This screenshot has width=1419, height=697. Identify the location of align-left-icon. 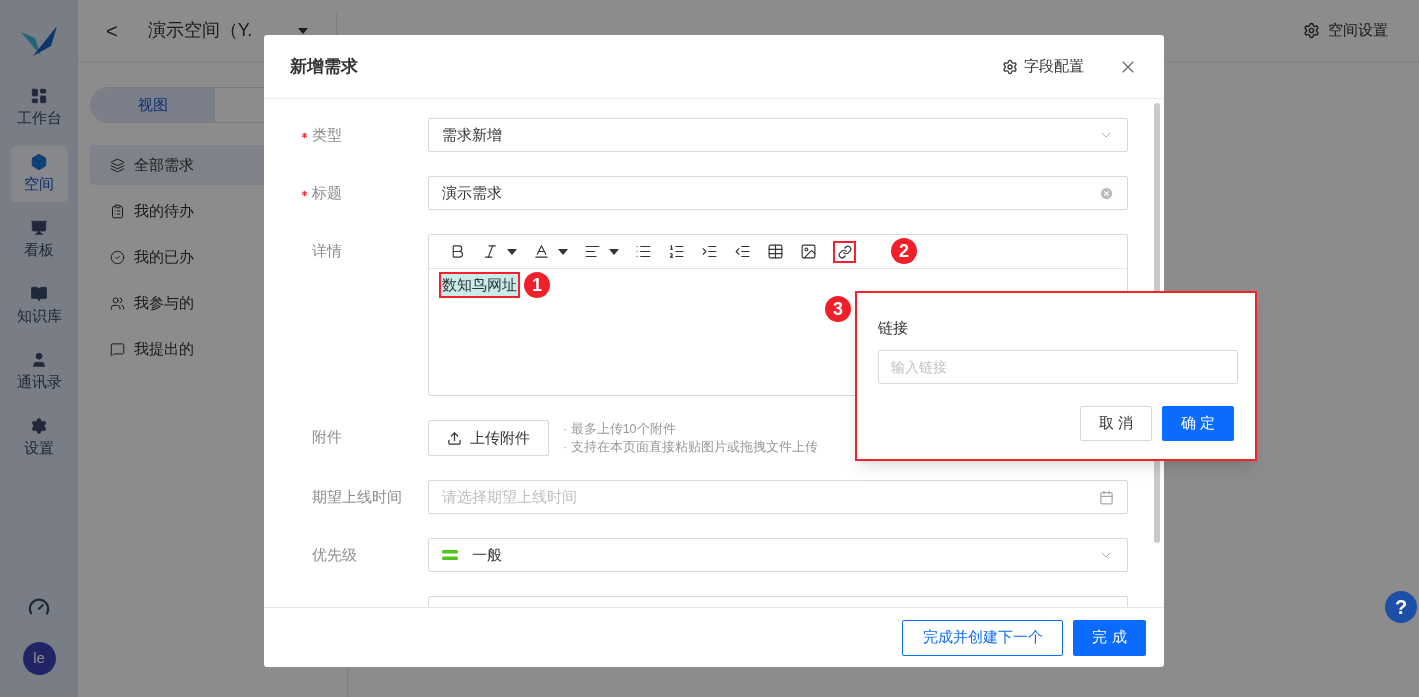
(592, 251).